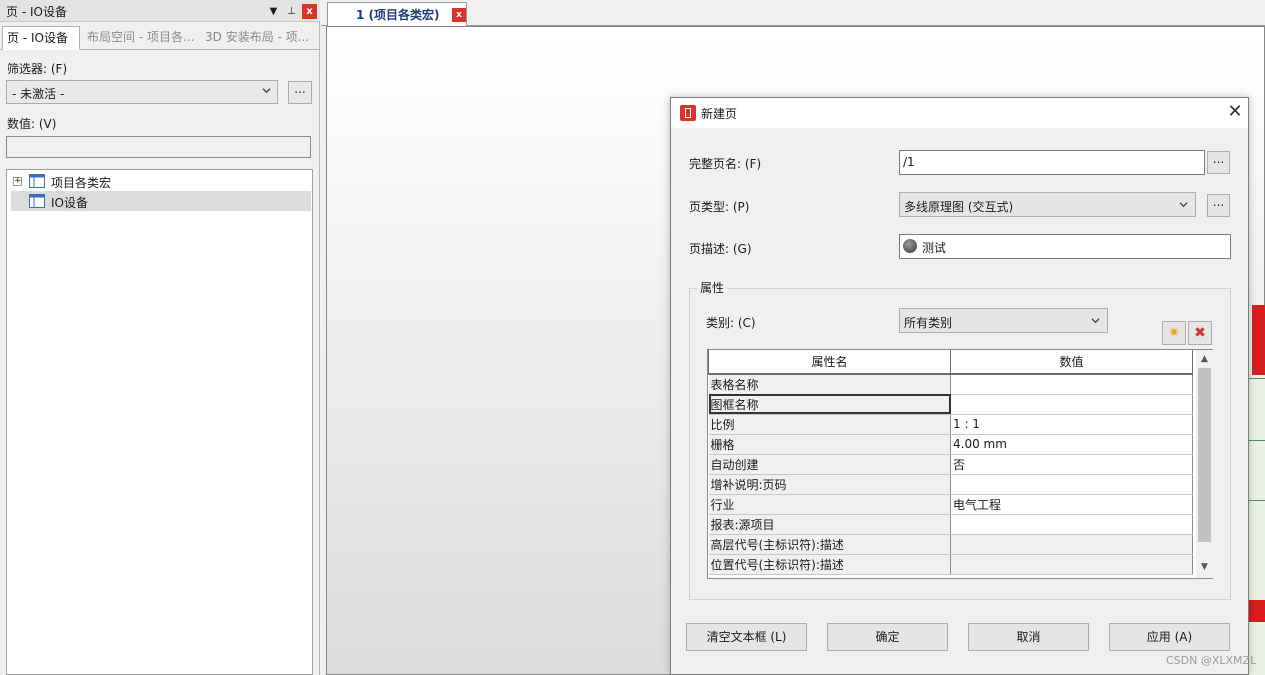 The image size is (1265, 675). I want to click on panel-pin-icon: ⊥, so click(291, 11).